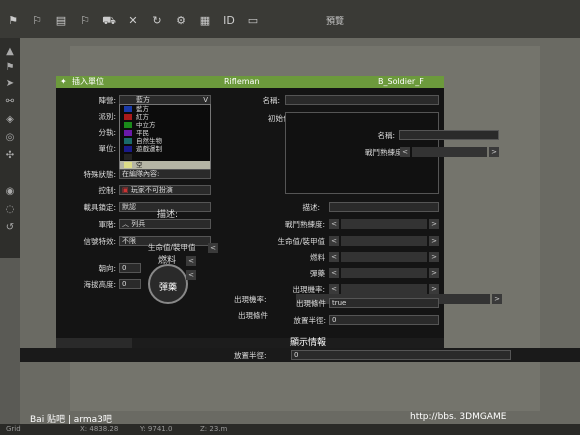 Image resolution: width=580 pixels, height=435 pixels. I want to click on special-state-label: 特殊狀態:, so click(99, 174).